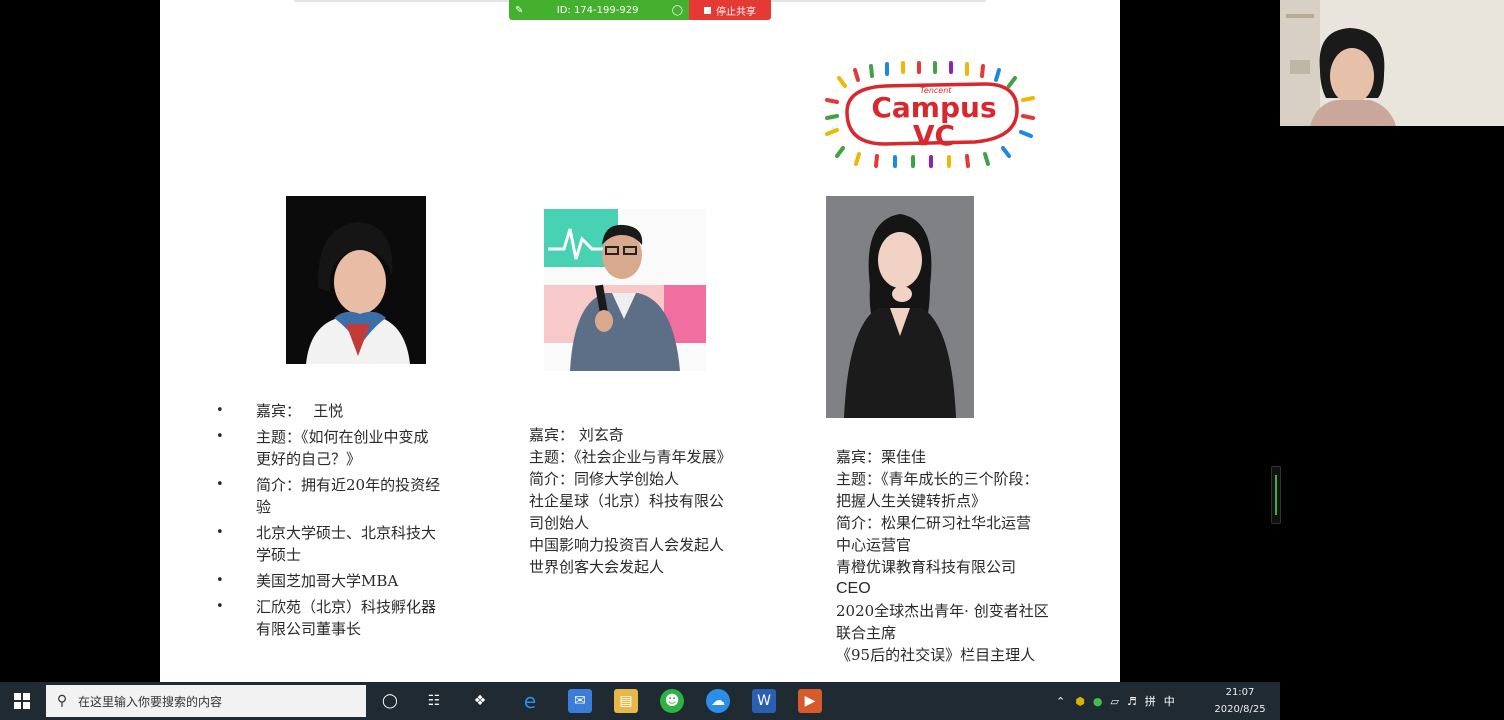 The image size is (1504, 720). Describe the element at coordinates (1060, 701) in the screenshot. I see `tray-expand-icon: ⌃` at that location.